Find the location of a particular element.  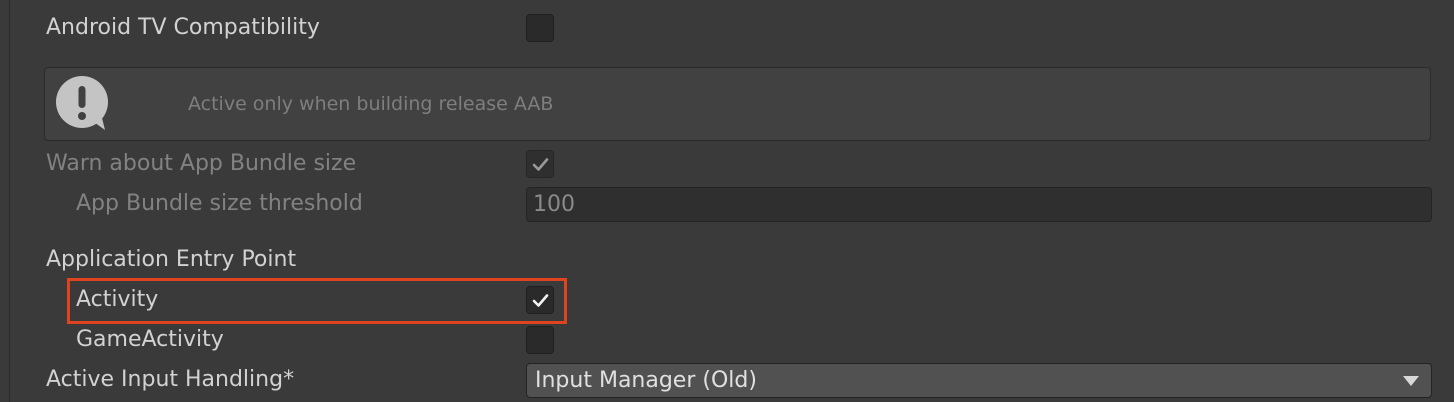

android-tv-compatibility-checkbox is located at coordinates (540, 28).